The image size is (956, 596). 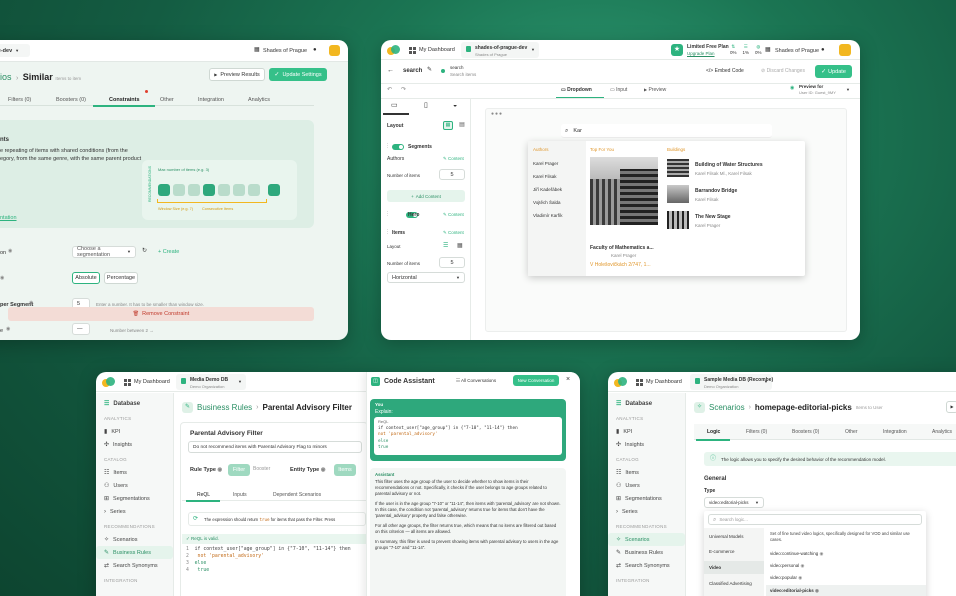 I want to click on sidebar-item-users: ⚇ Users, so click(x=646, y=485).